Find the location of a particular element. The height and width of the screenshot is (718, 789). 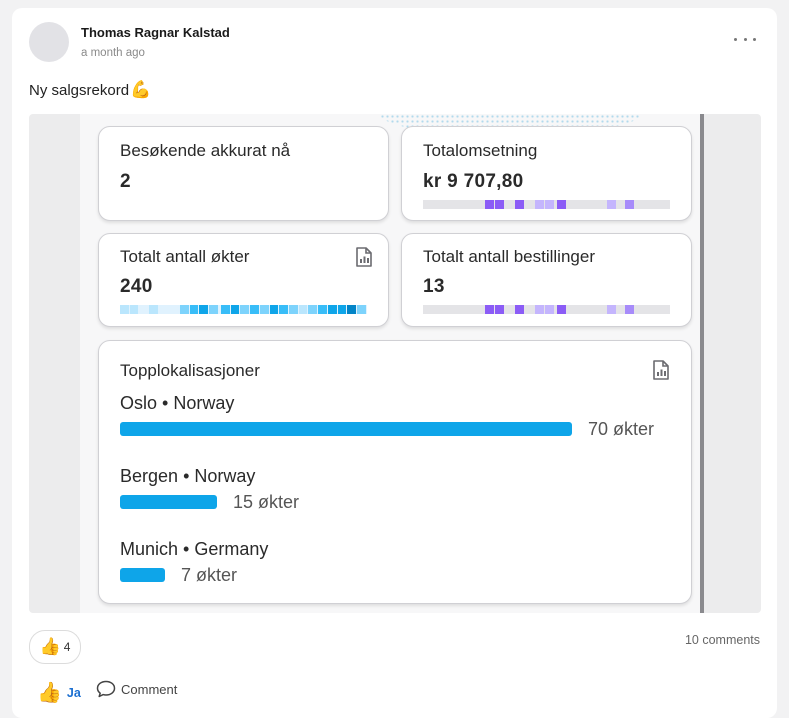

location-count: 70 økter is located at coordinates (621, 429).